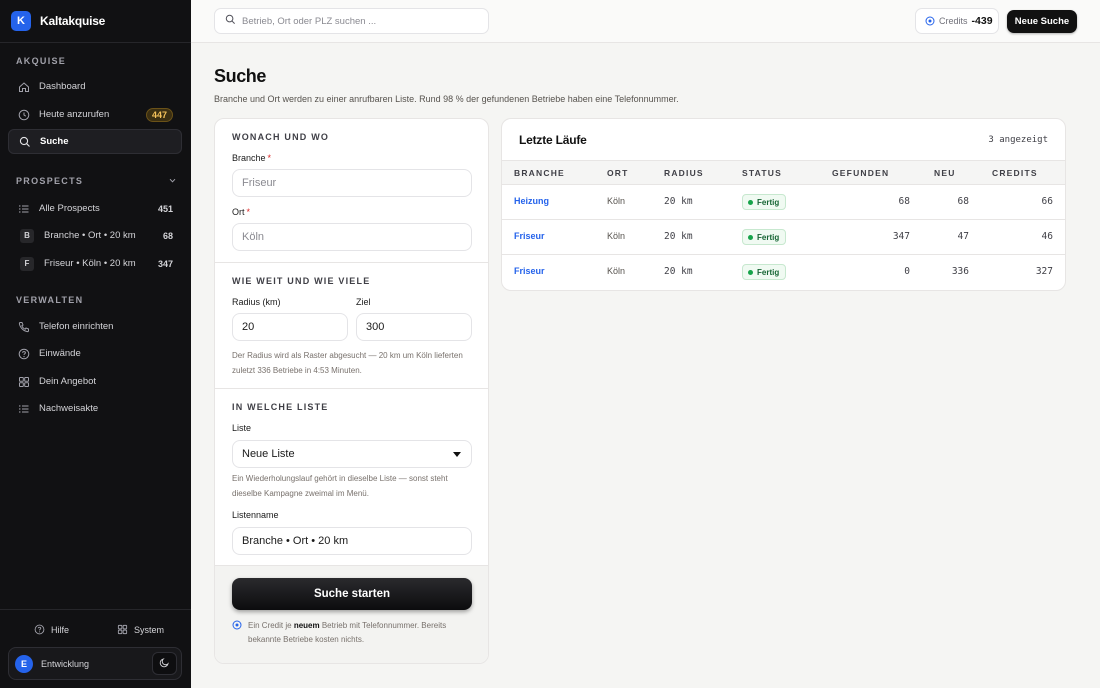 The width and height of the screenshot is (1100, 688). I want to click on sidebar-item-einwaende: Einwände, so click(95, 353).